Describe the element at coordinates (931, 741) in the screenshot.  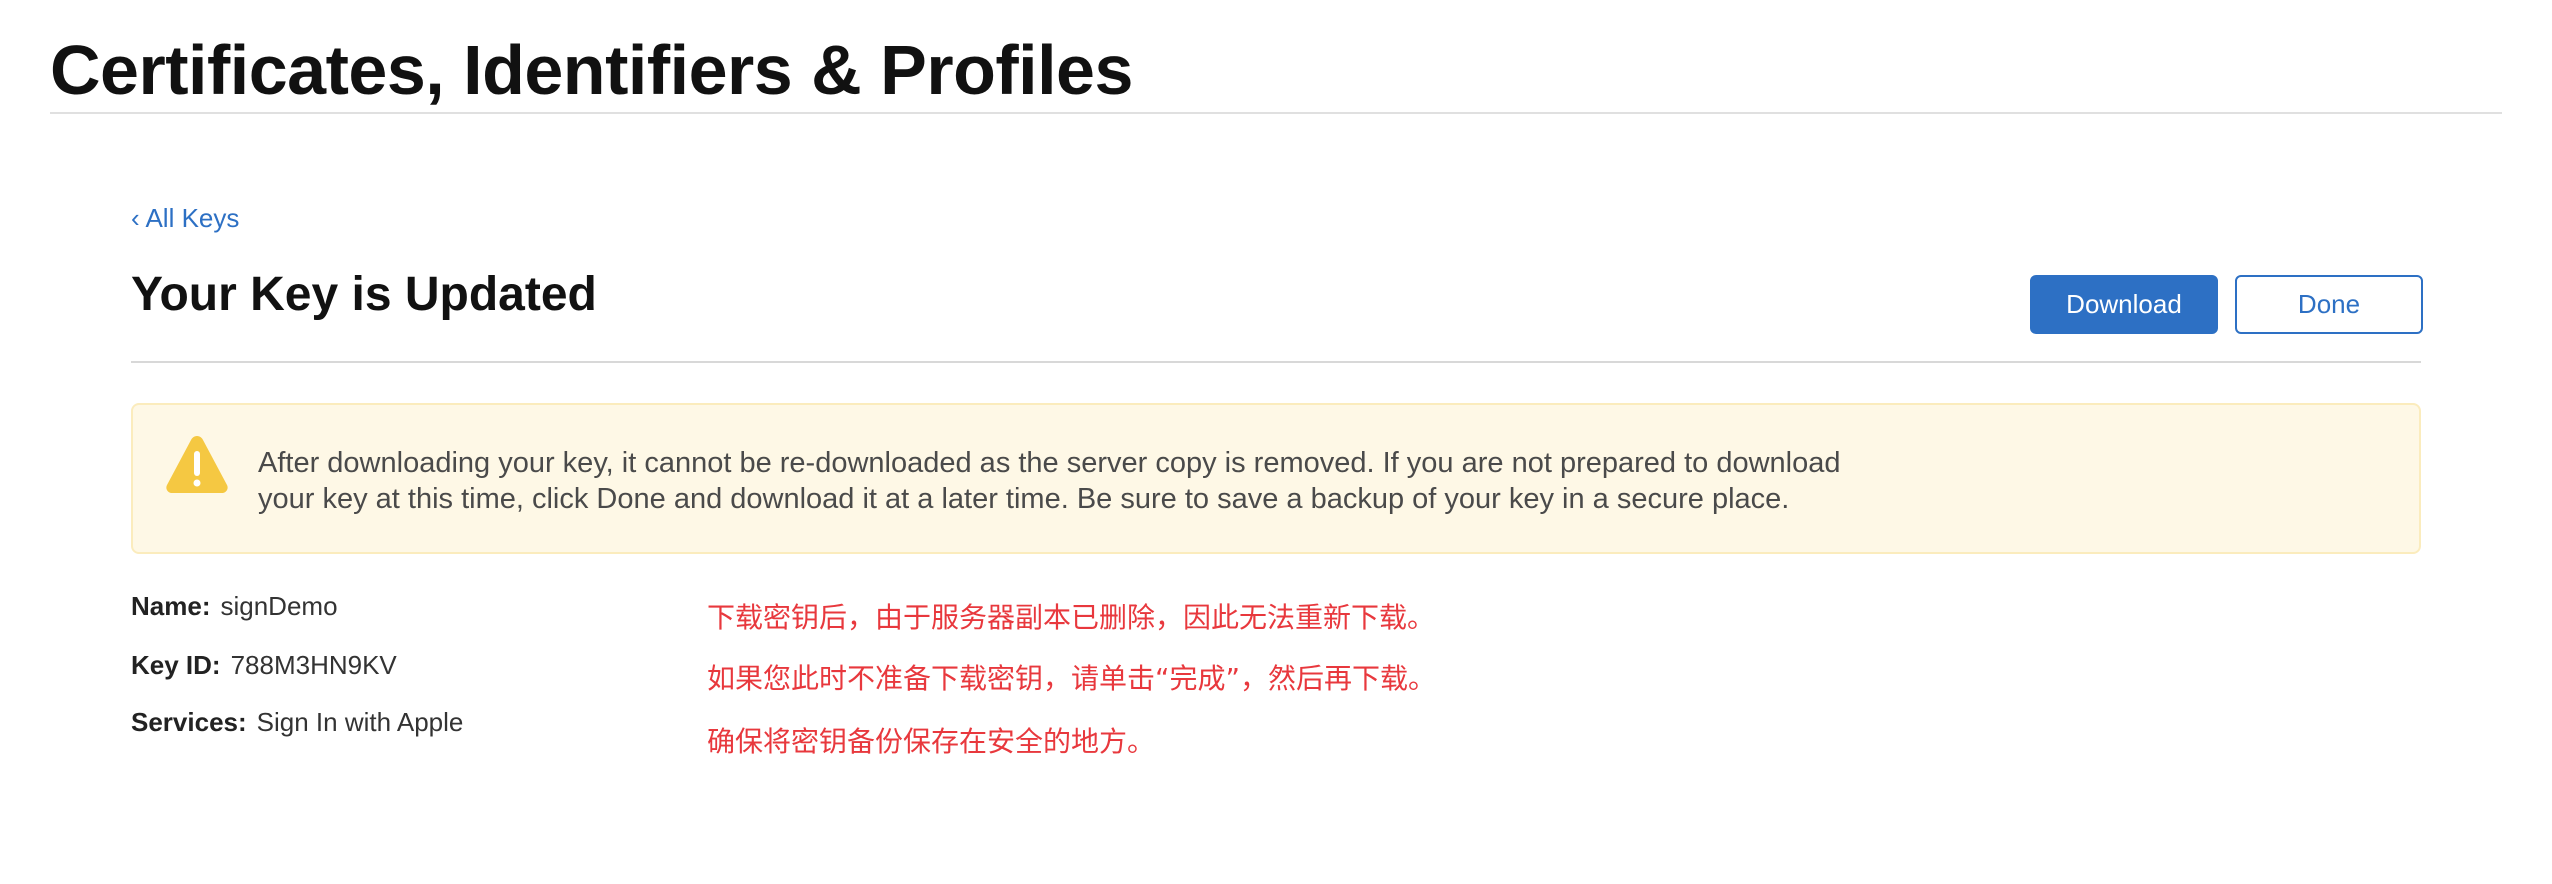
I see `annotation-line-3: 确保将密钥备份保存在安全的地方。` at that location.